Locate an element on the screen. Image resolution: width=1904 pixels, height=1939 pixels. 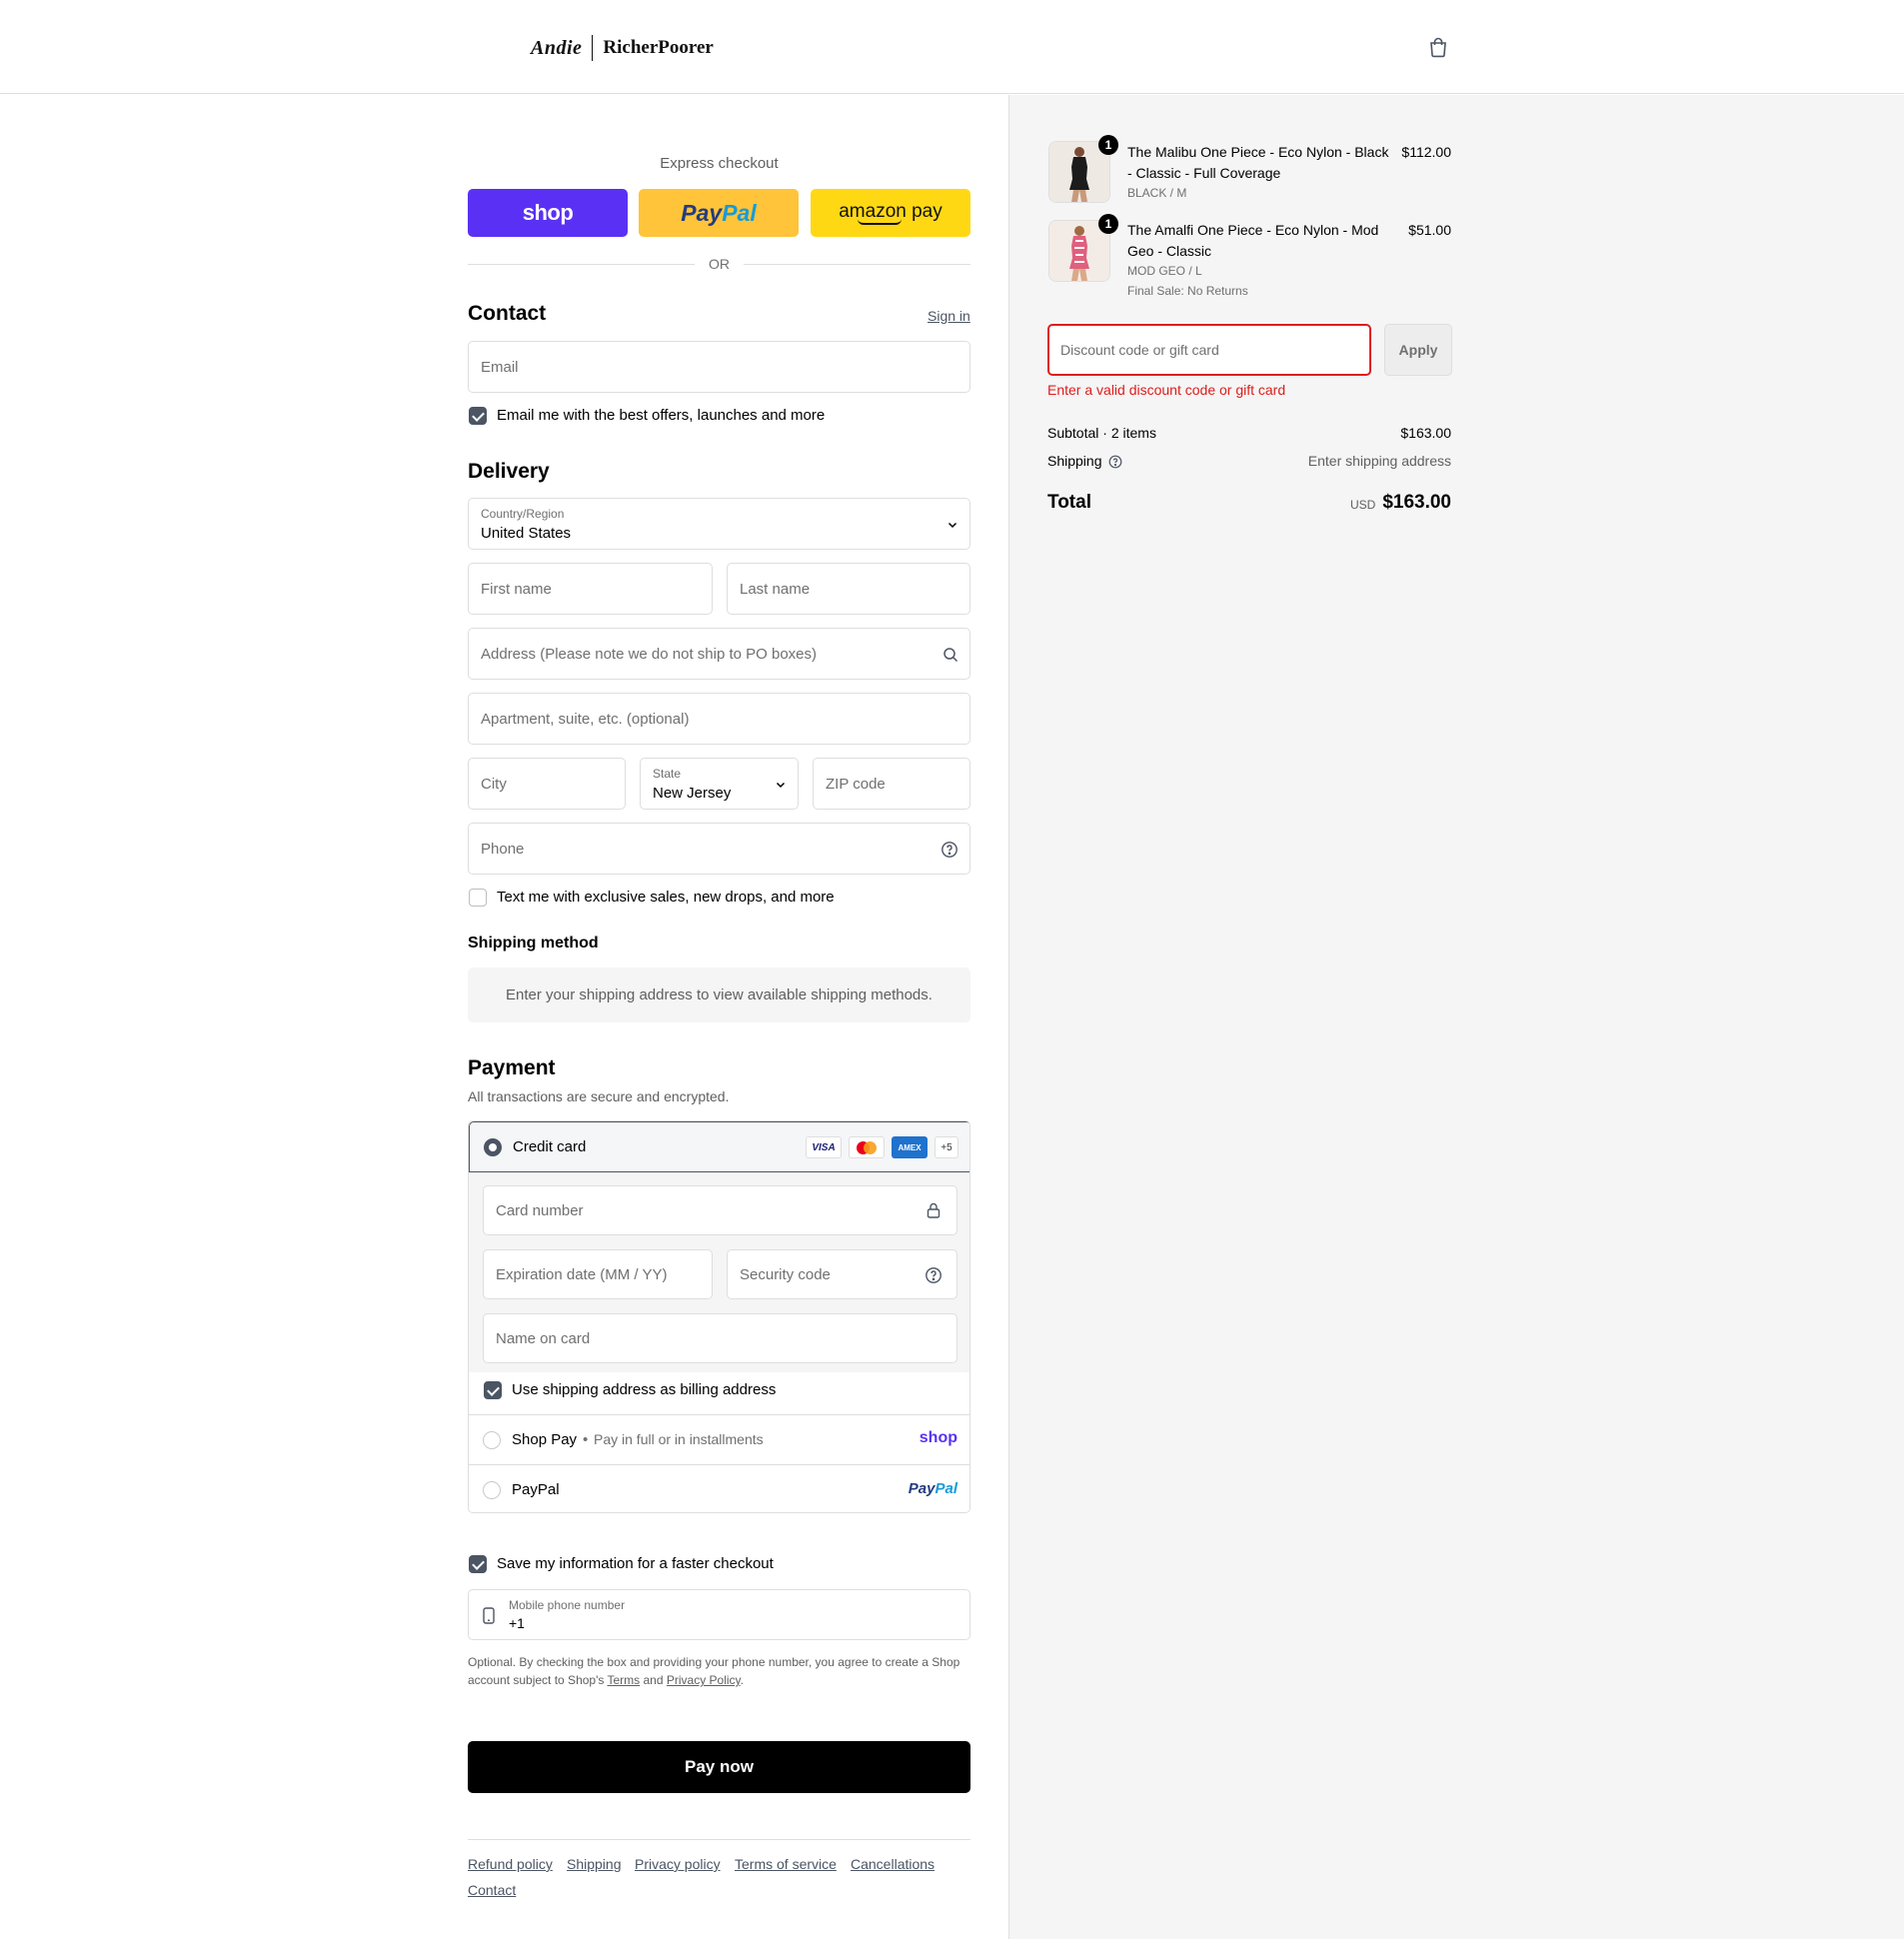
country-label: Country/Region is located at coordinates (523, 514).